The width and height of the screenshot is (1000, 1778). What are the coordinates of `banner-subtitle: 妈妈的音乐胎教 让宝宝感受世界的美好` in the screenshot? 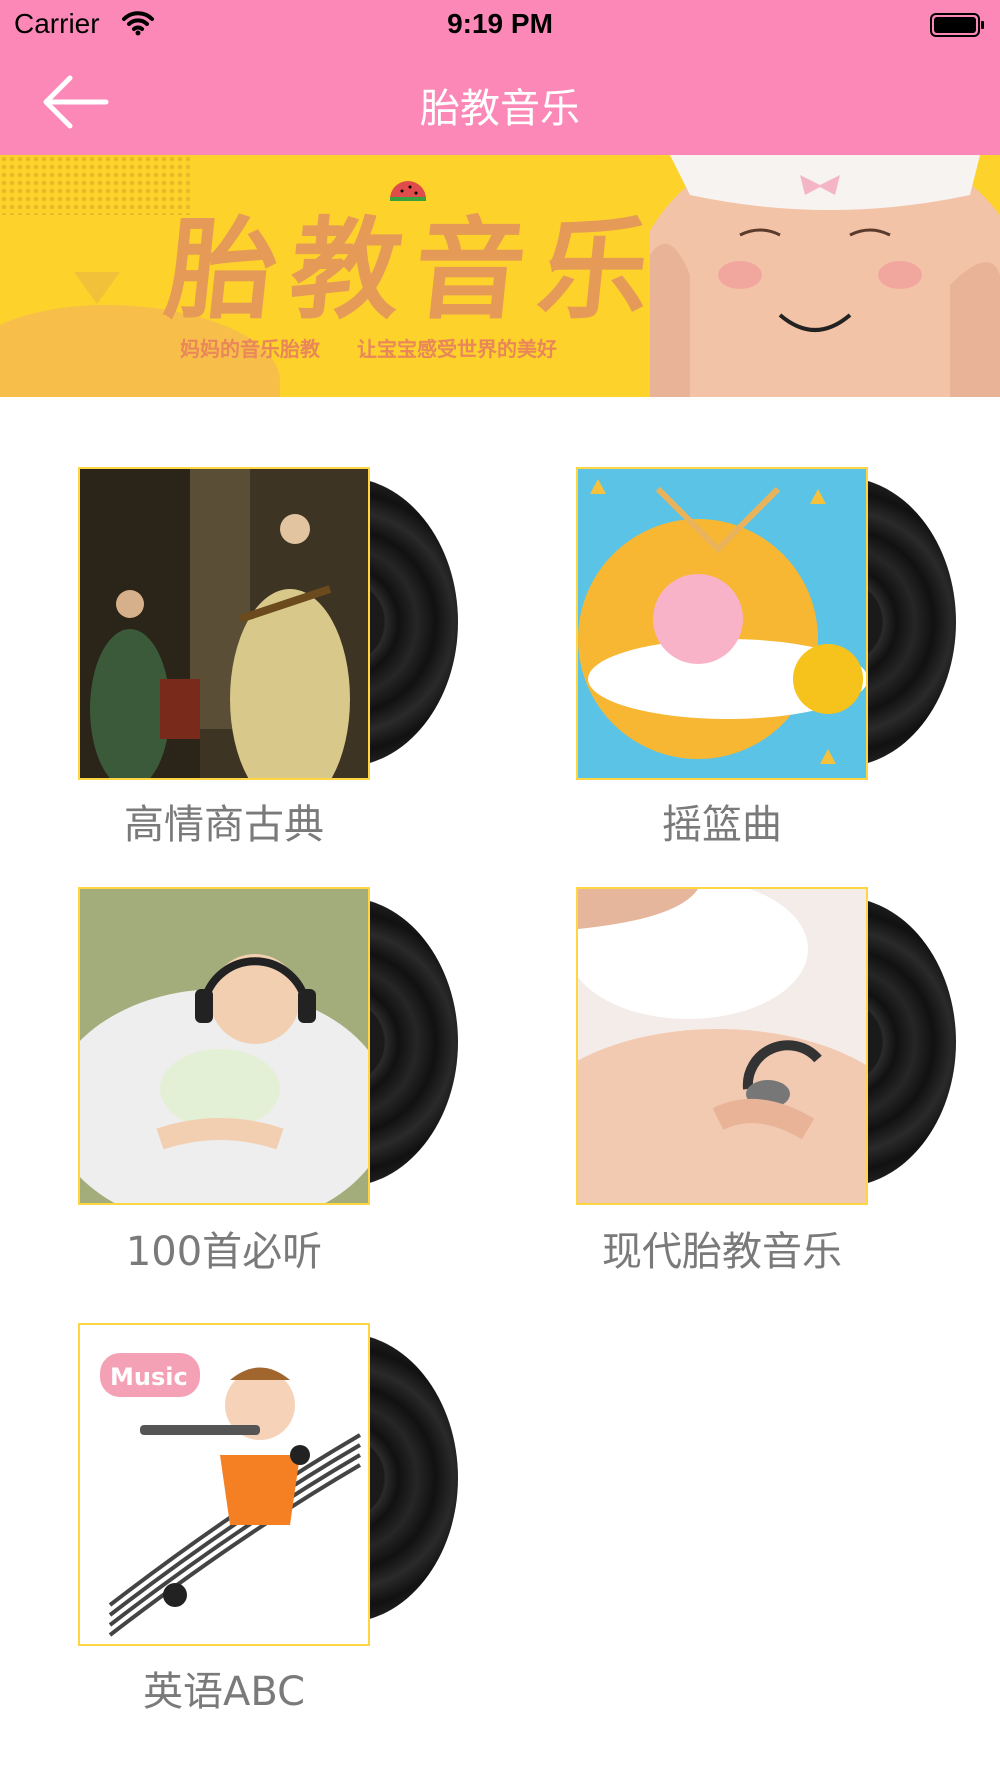 It's located at (368, 349).